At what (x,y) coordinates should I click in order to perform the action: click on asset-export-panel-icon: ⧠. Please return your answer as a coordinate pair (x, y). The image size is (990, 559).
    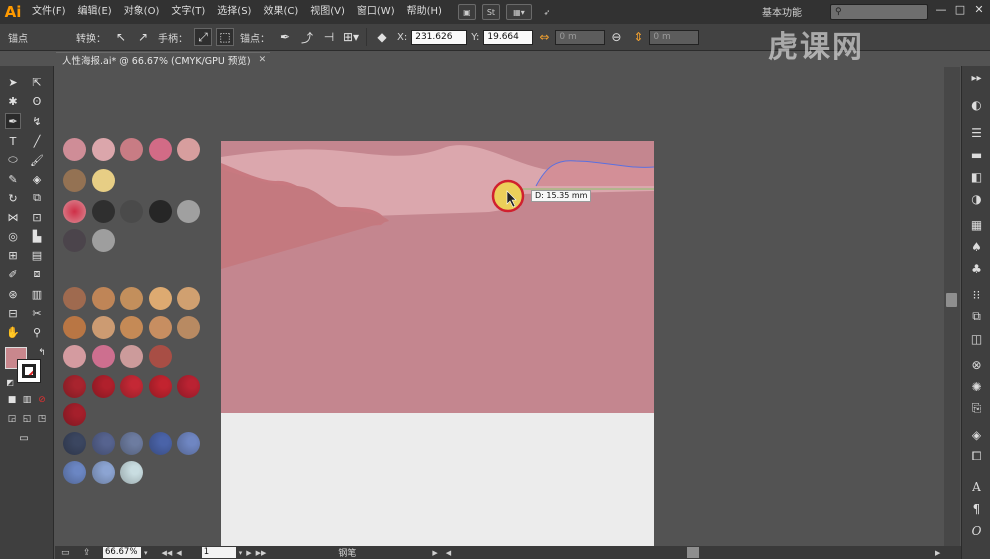
    Looking at the image, I should click on (976, 456).